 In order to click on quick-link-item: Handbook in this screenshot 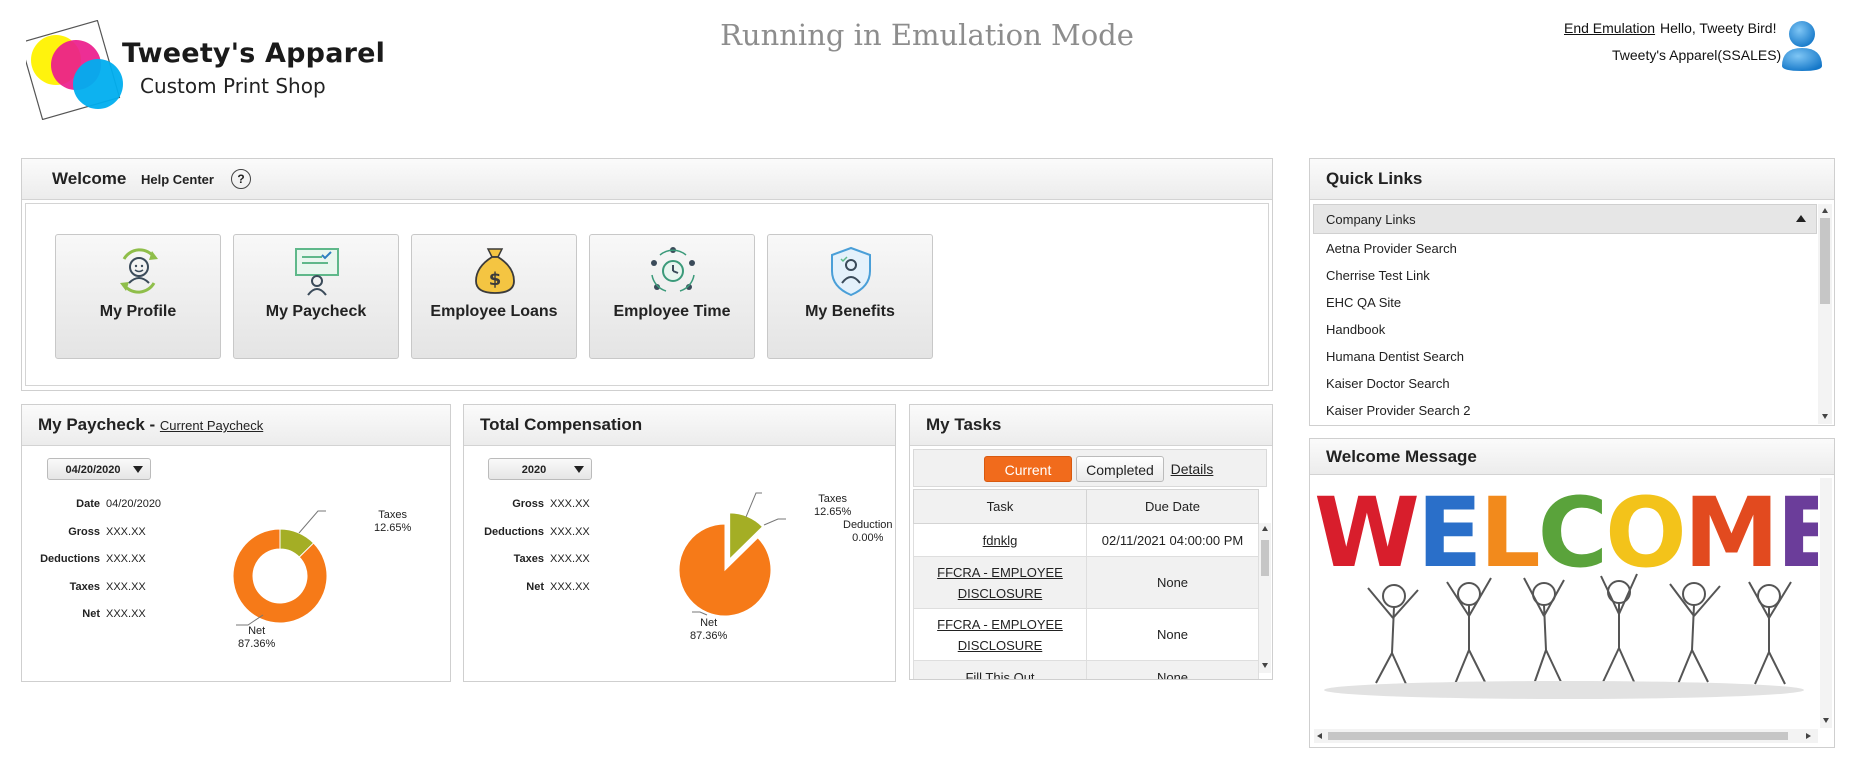, I will do `click(1355, 329)`.